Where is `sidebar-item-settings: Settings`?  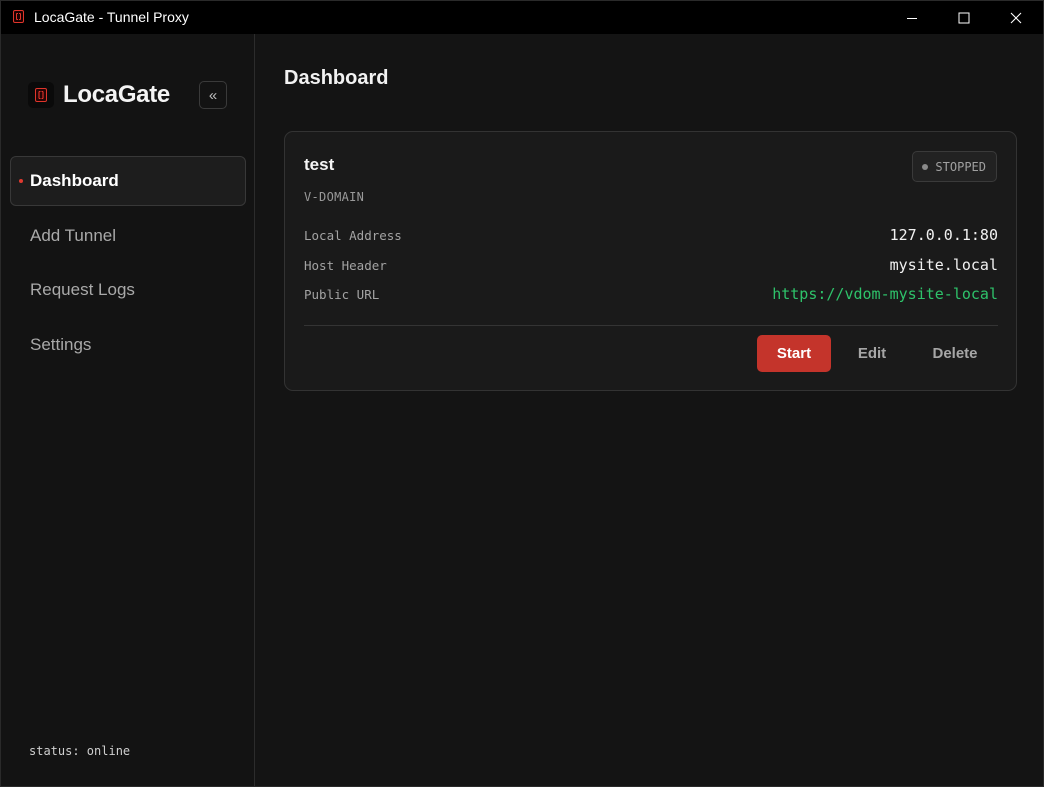
sidebar-item-settings: Settings is located at coordinates (128, 345).